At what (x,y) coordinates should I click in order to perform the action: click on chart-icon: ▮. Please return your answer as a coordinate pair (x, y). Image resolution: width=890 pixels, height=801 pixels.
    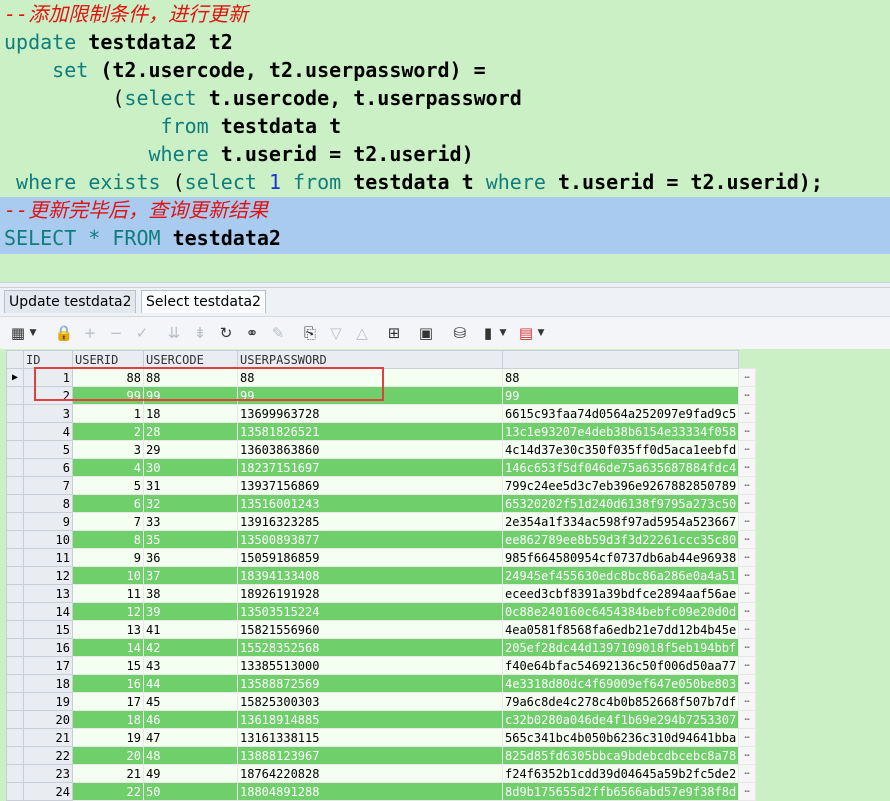
    Looking at the image, I should click on (488, 333).